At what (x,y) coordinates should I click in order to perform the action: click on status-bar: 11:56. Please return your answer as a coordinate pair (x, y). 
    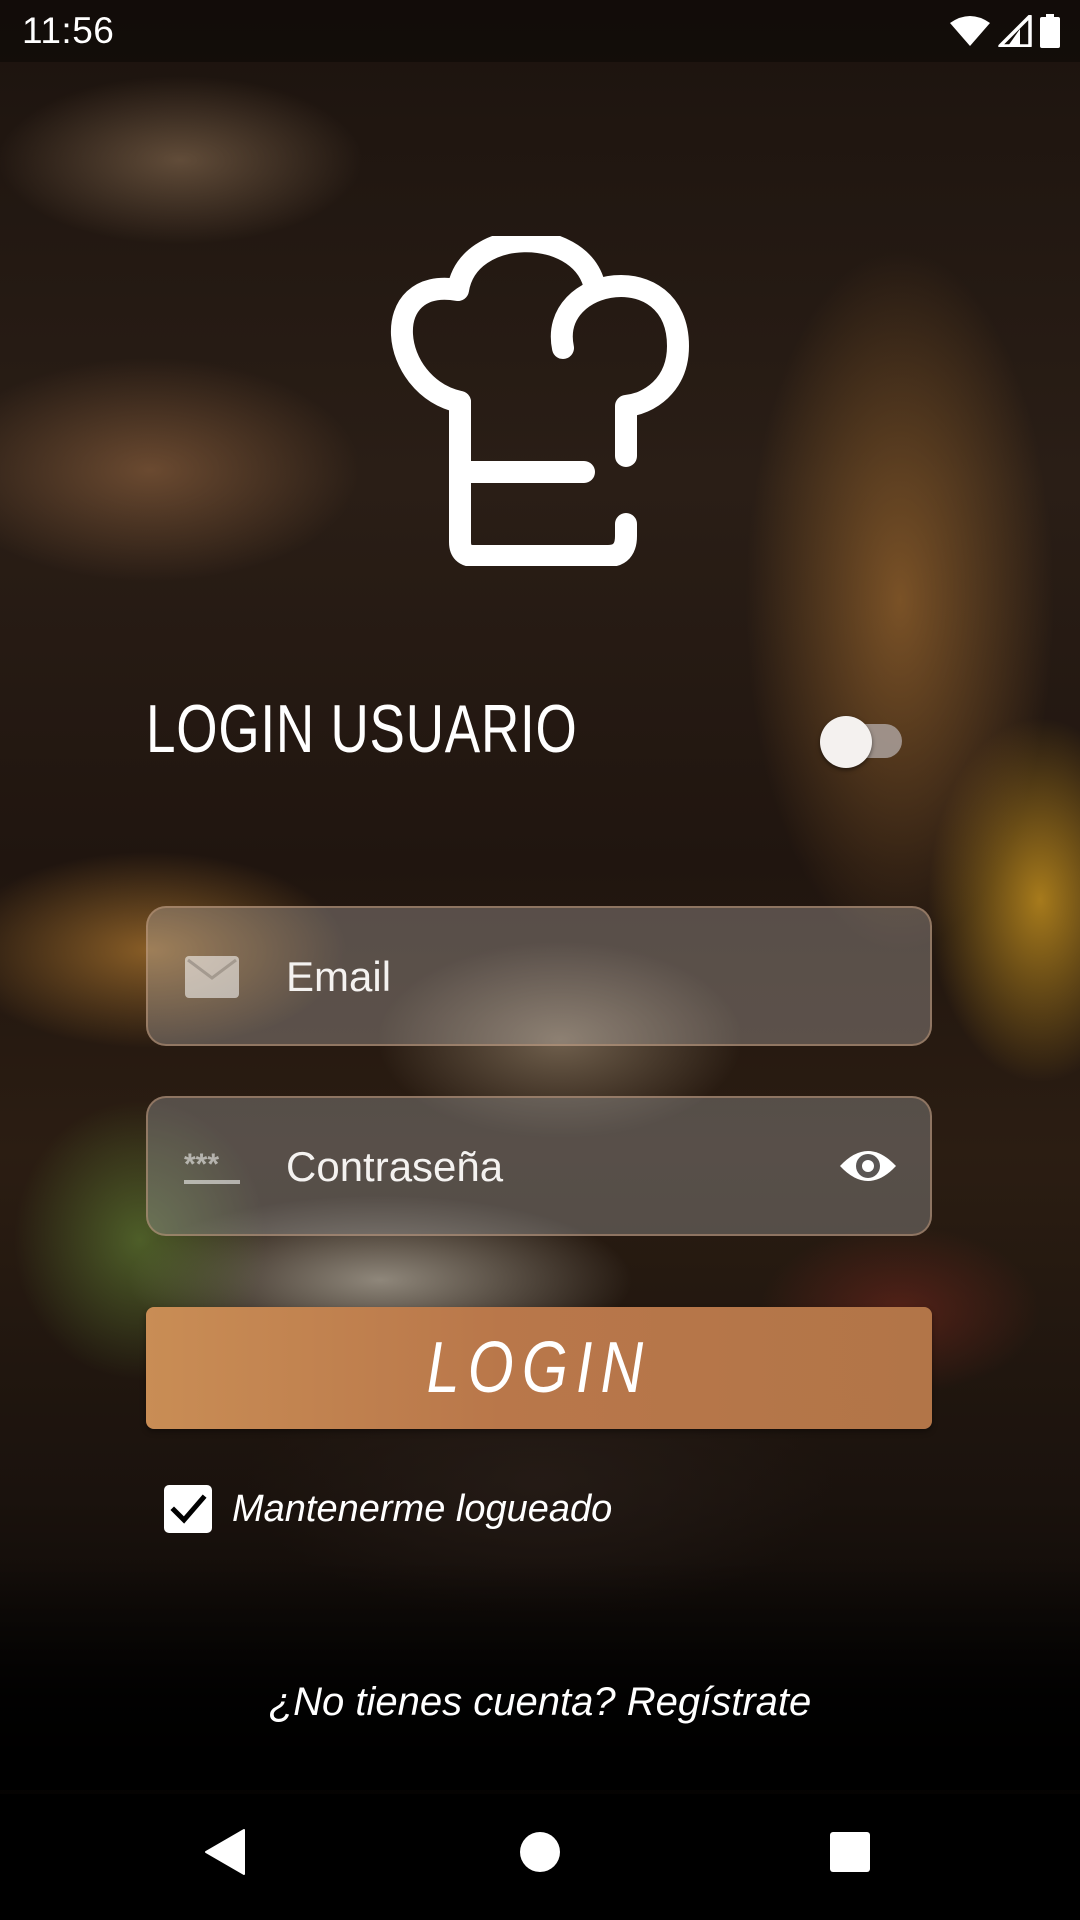
    Looking at the image, I should click on (540, 31).